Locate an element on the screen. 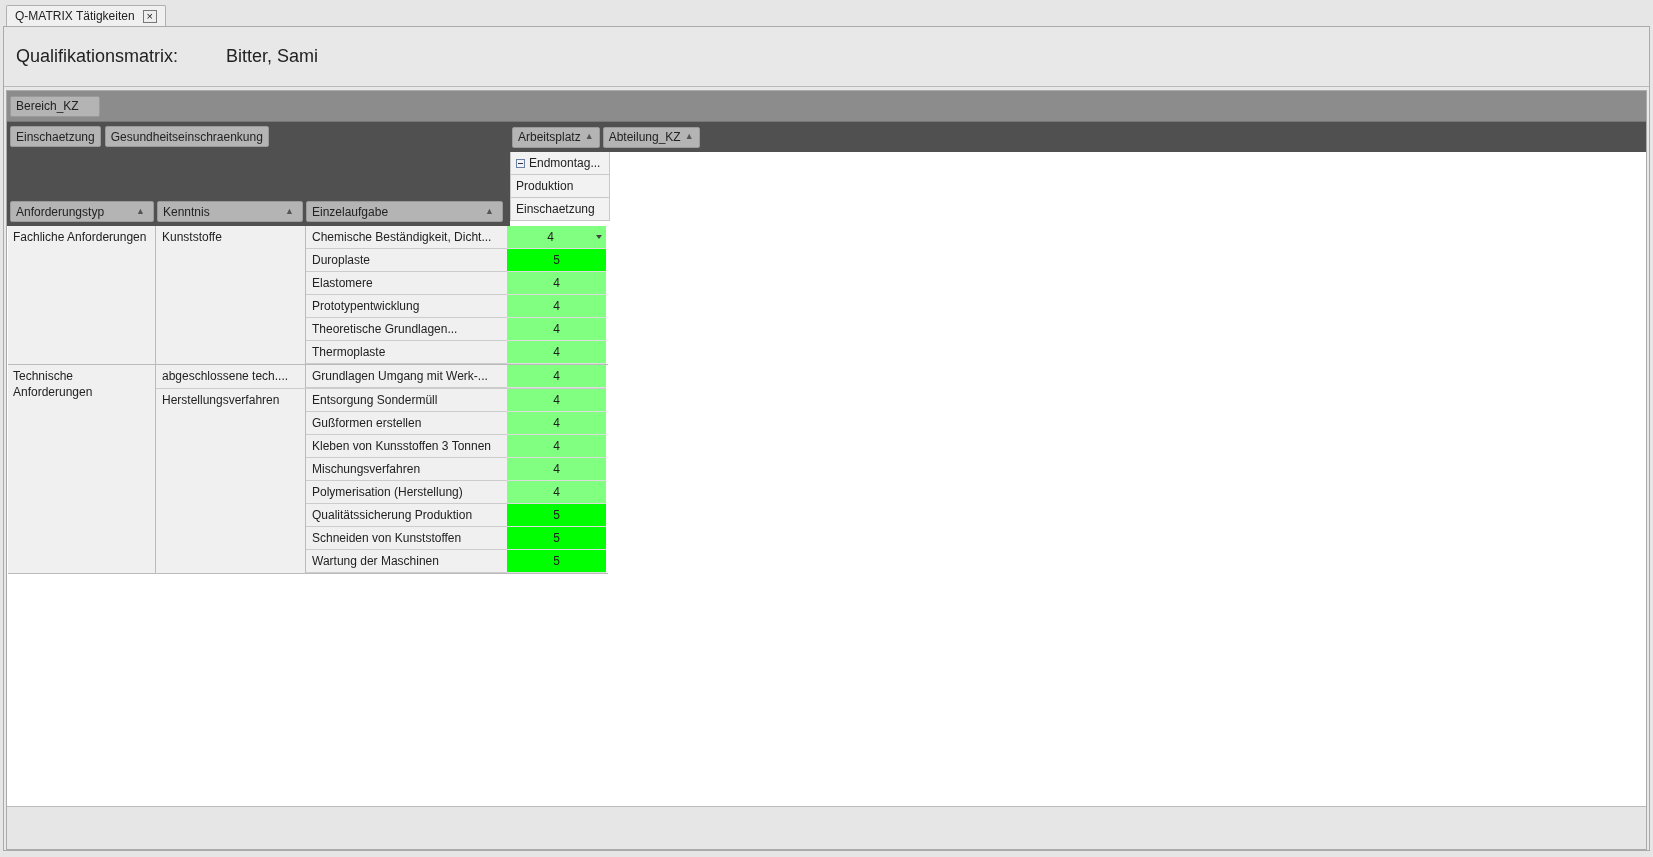 The height and width of the screenshot is (857, 1653). column-header: Einschaetzung is located at coordinates (560, 209).